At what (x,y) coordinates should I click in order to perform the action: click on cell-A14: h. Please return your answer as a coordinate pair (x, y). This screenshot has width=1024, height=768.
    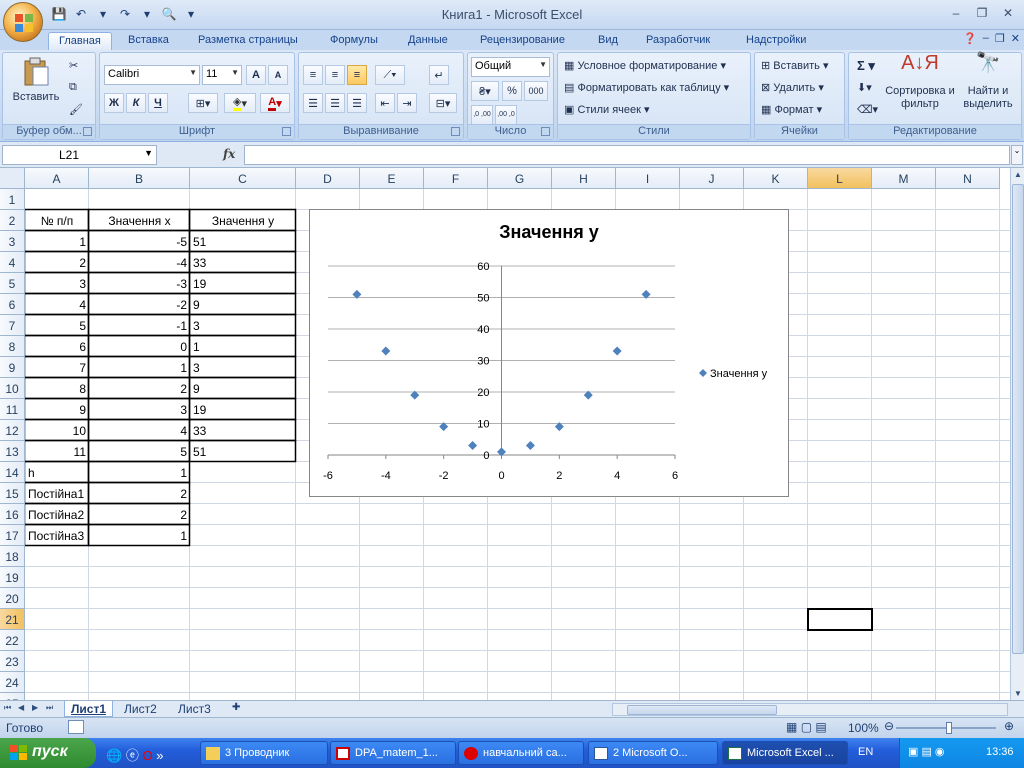
    Looking at the image, I should click on (57, 472).